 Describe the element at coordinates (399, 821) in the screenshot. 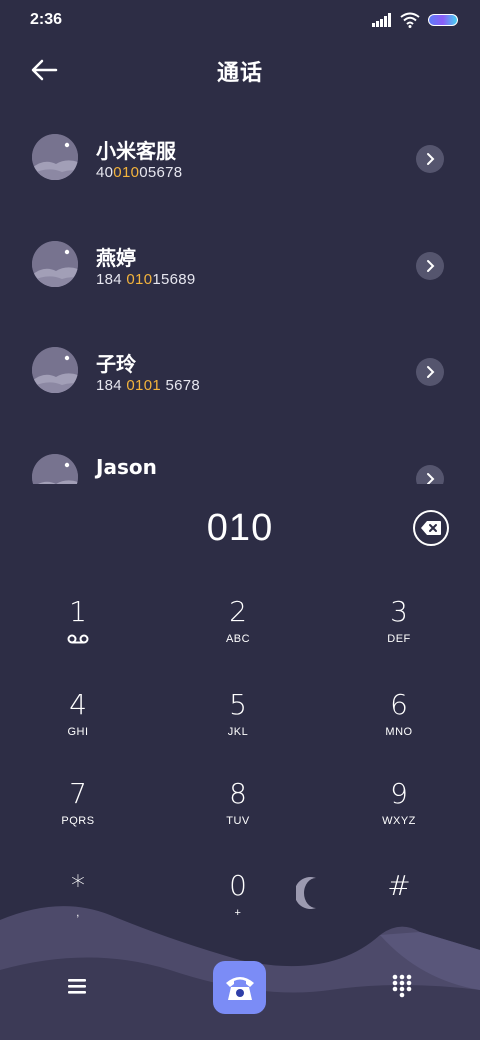

I see `key-letters: WXYZ` at that location.